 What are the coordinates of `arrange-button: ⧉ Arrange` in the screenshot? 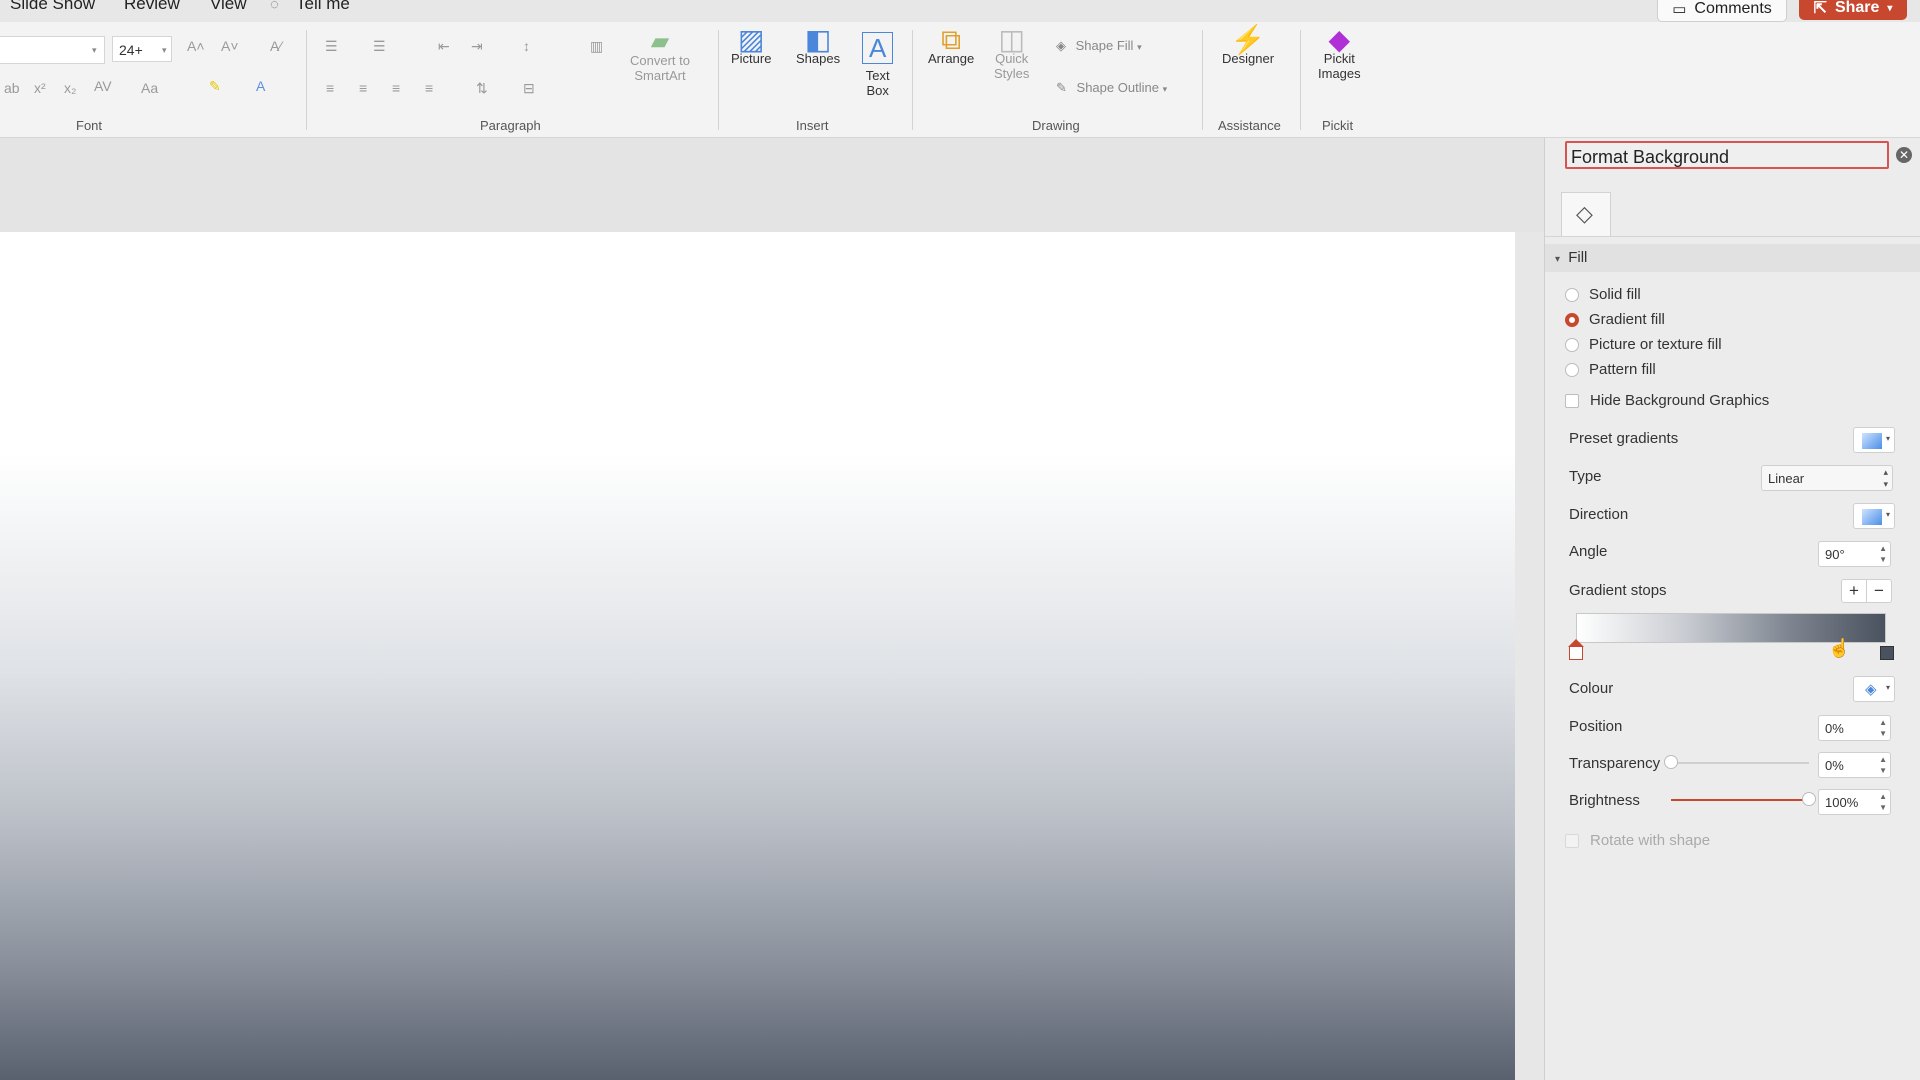 It's located at (951, 46).